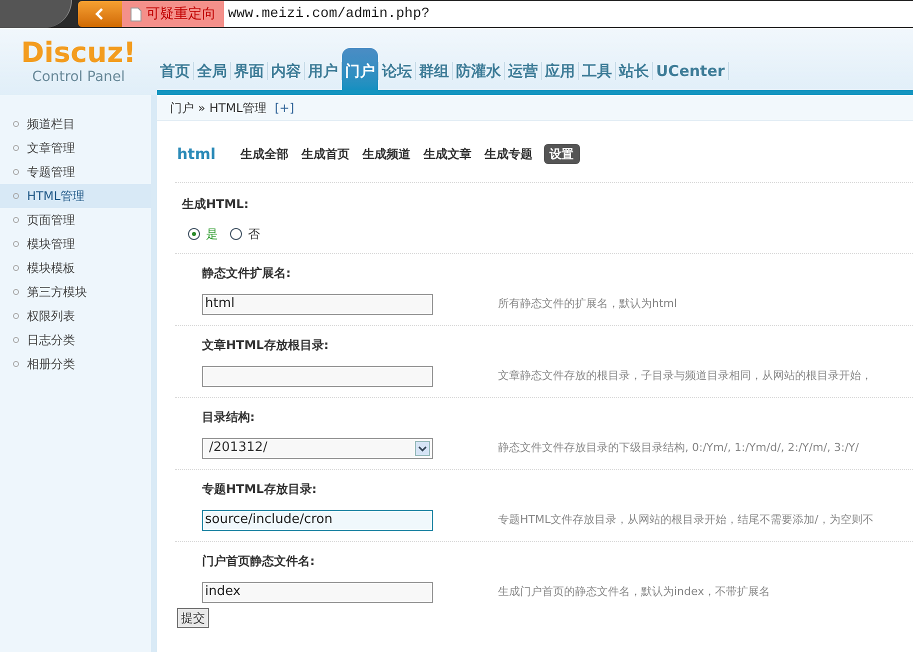  What do you see at coordinates (597, 75) in the screenshot?
I see `nav-tab: 工具` at bounding box center [597, 75].